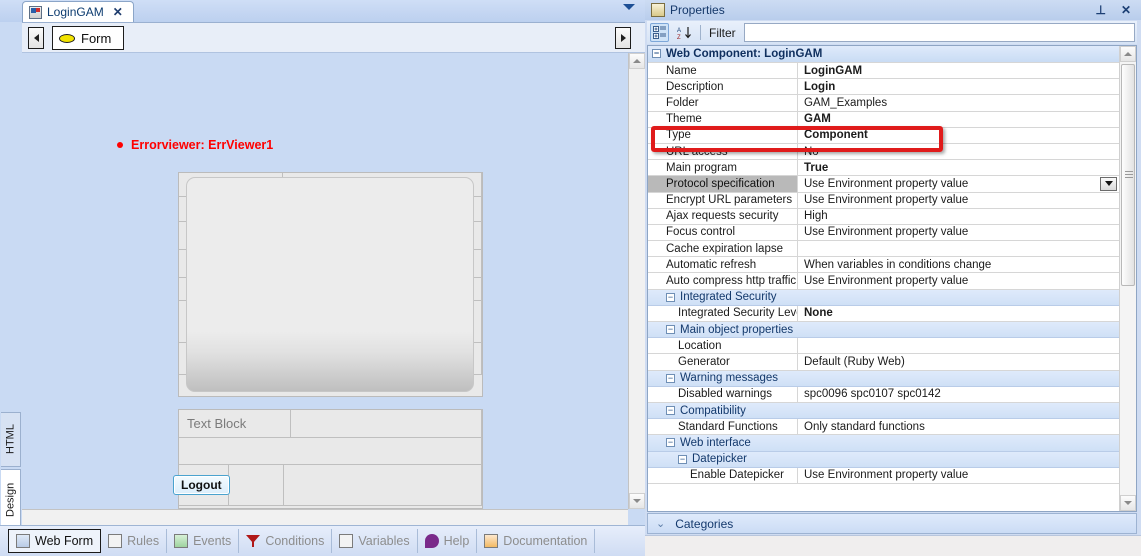 The height and width of the screenshot is (556, 1141). I want to click on logout-button: Logout, so click(201, 485).